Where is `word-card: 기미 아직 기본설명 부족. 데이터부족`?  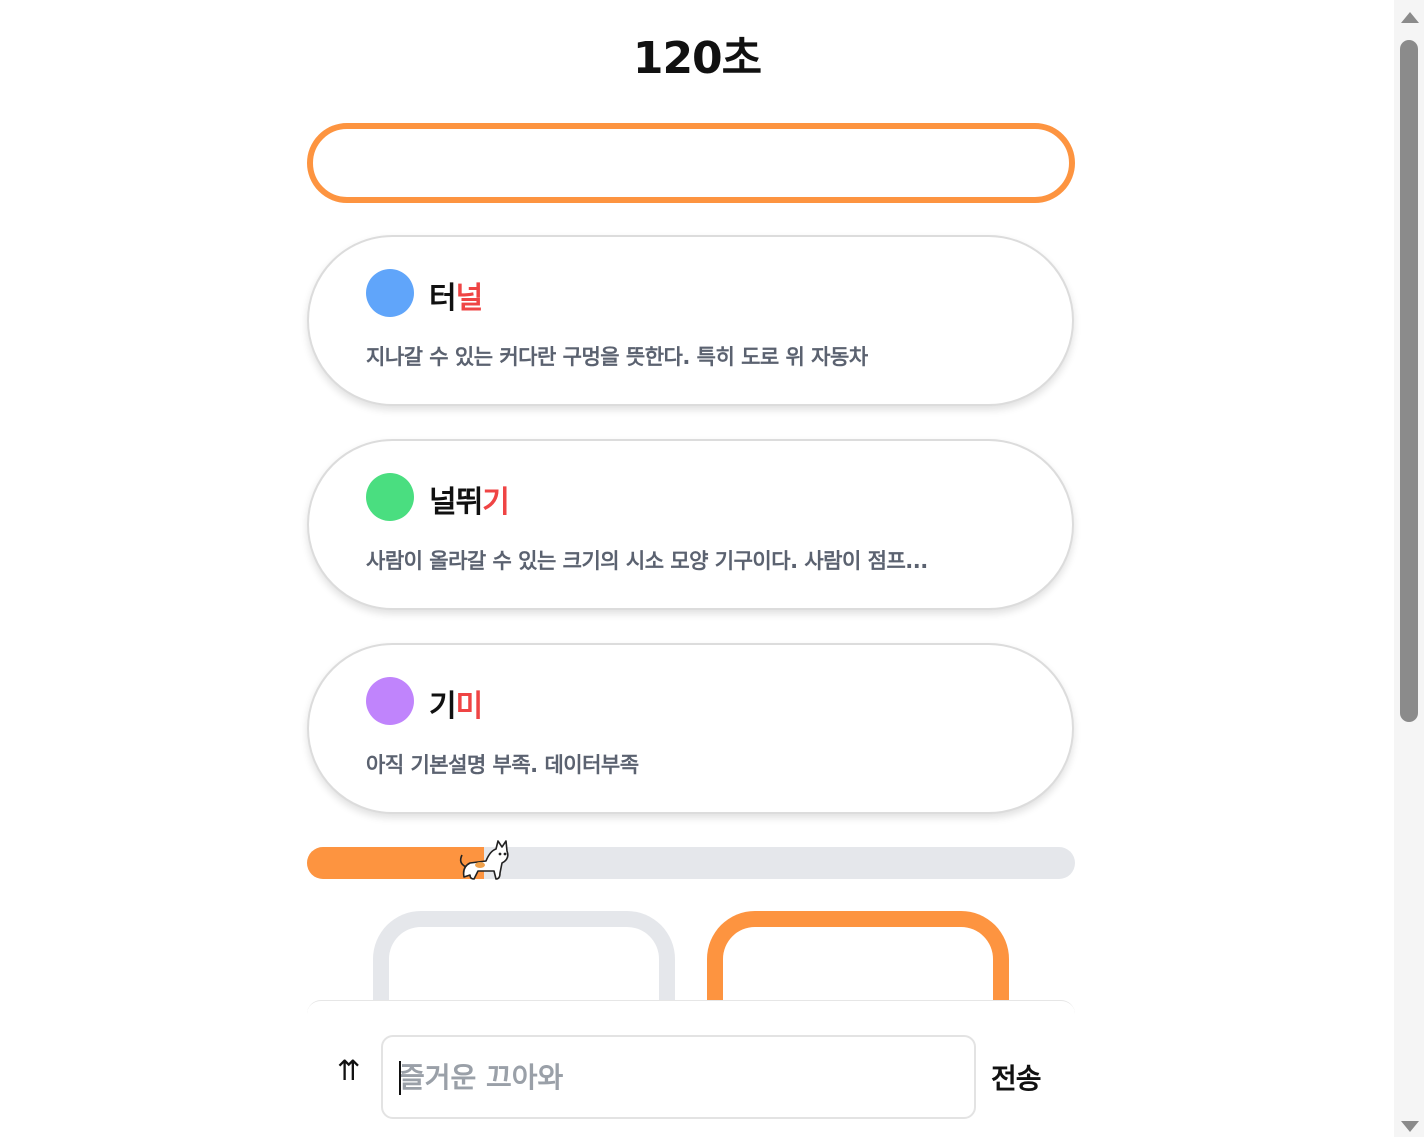 word-card: 기미 아직 기본설명 부족. 데이터부족 is located at coordinates (690, 728).